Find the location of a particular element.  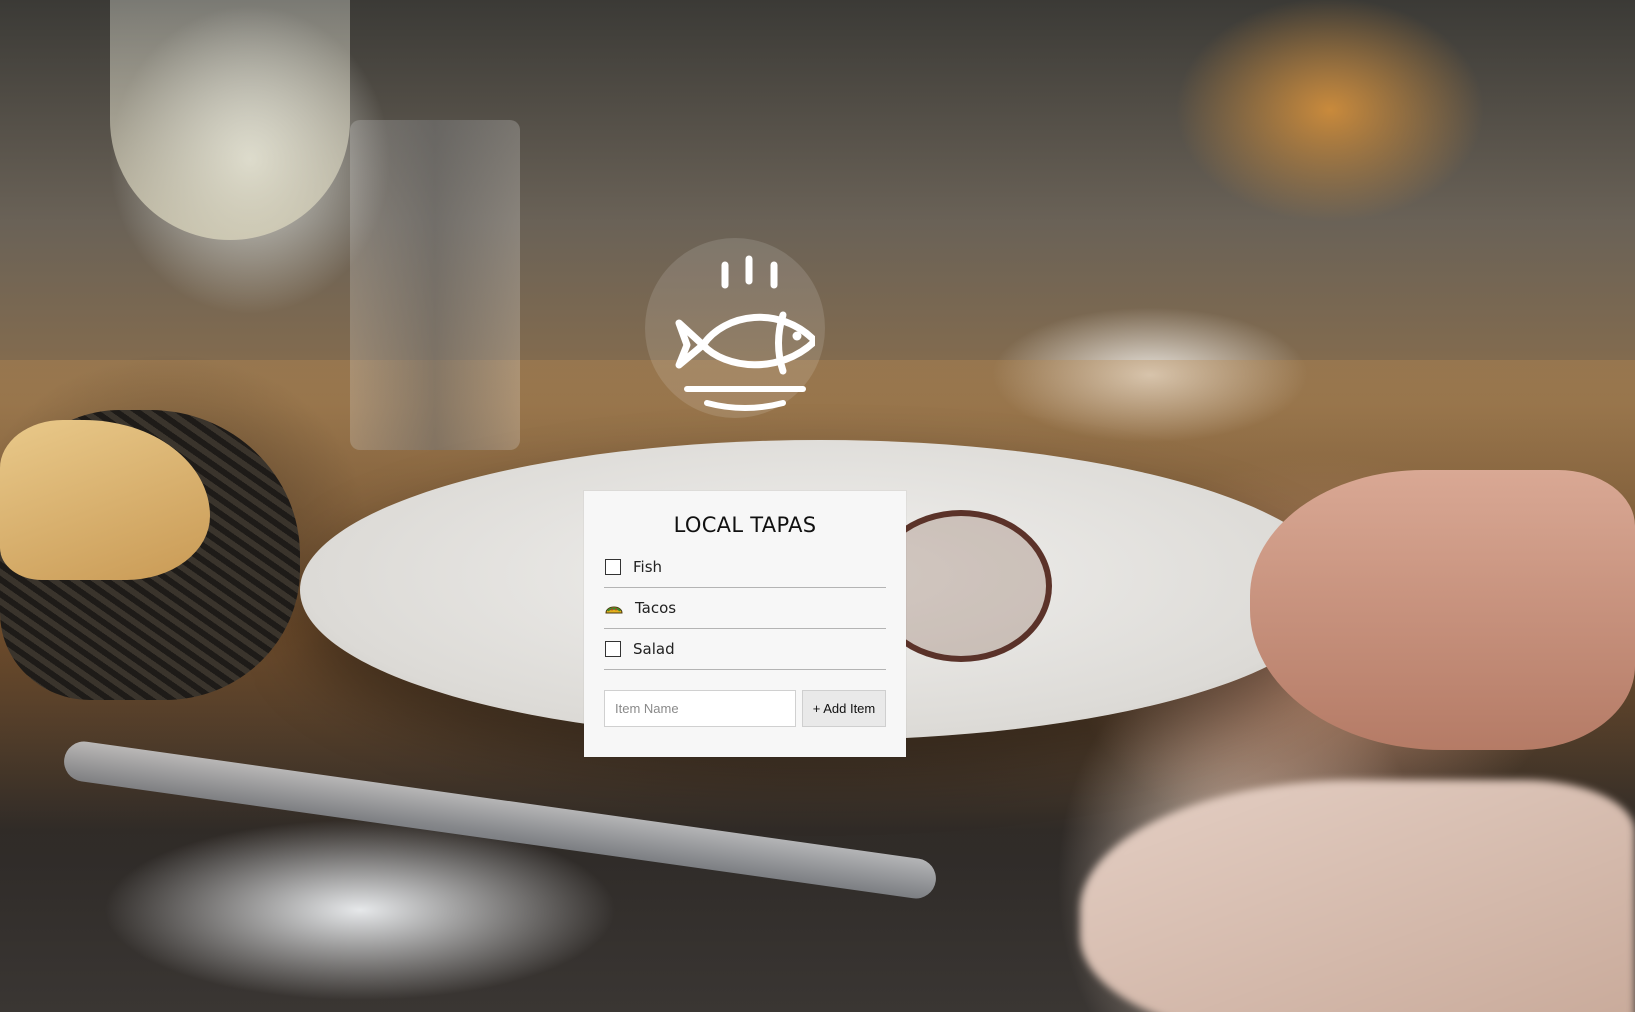

list-item: Tacos is located at coordinates (745, 608).